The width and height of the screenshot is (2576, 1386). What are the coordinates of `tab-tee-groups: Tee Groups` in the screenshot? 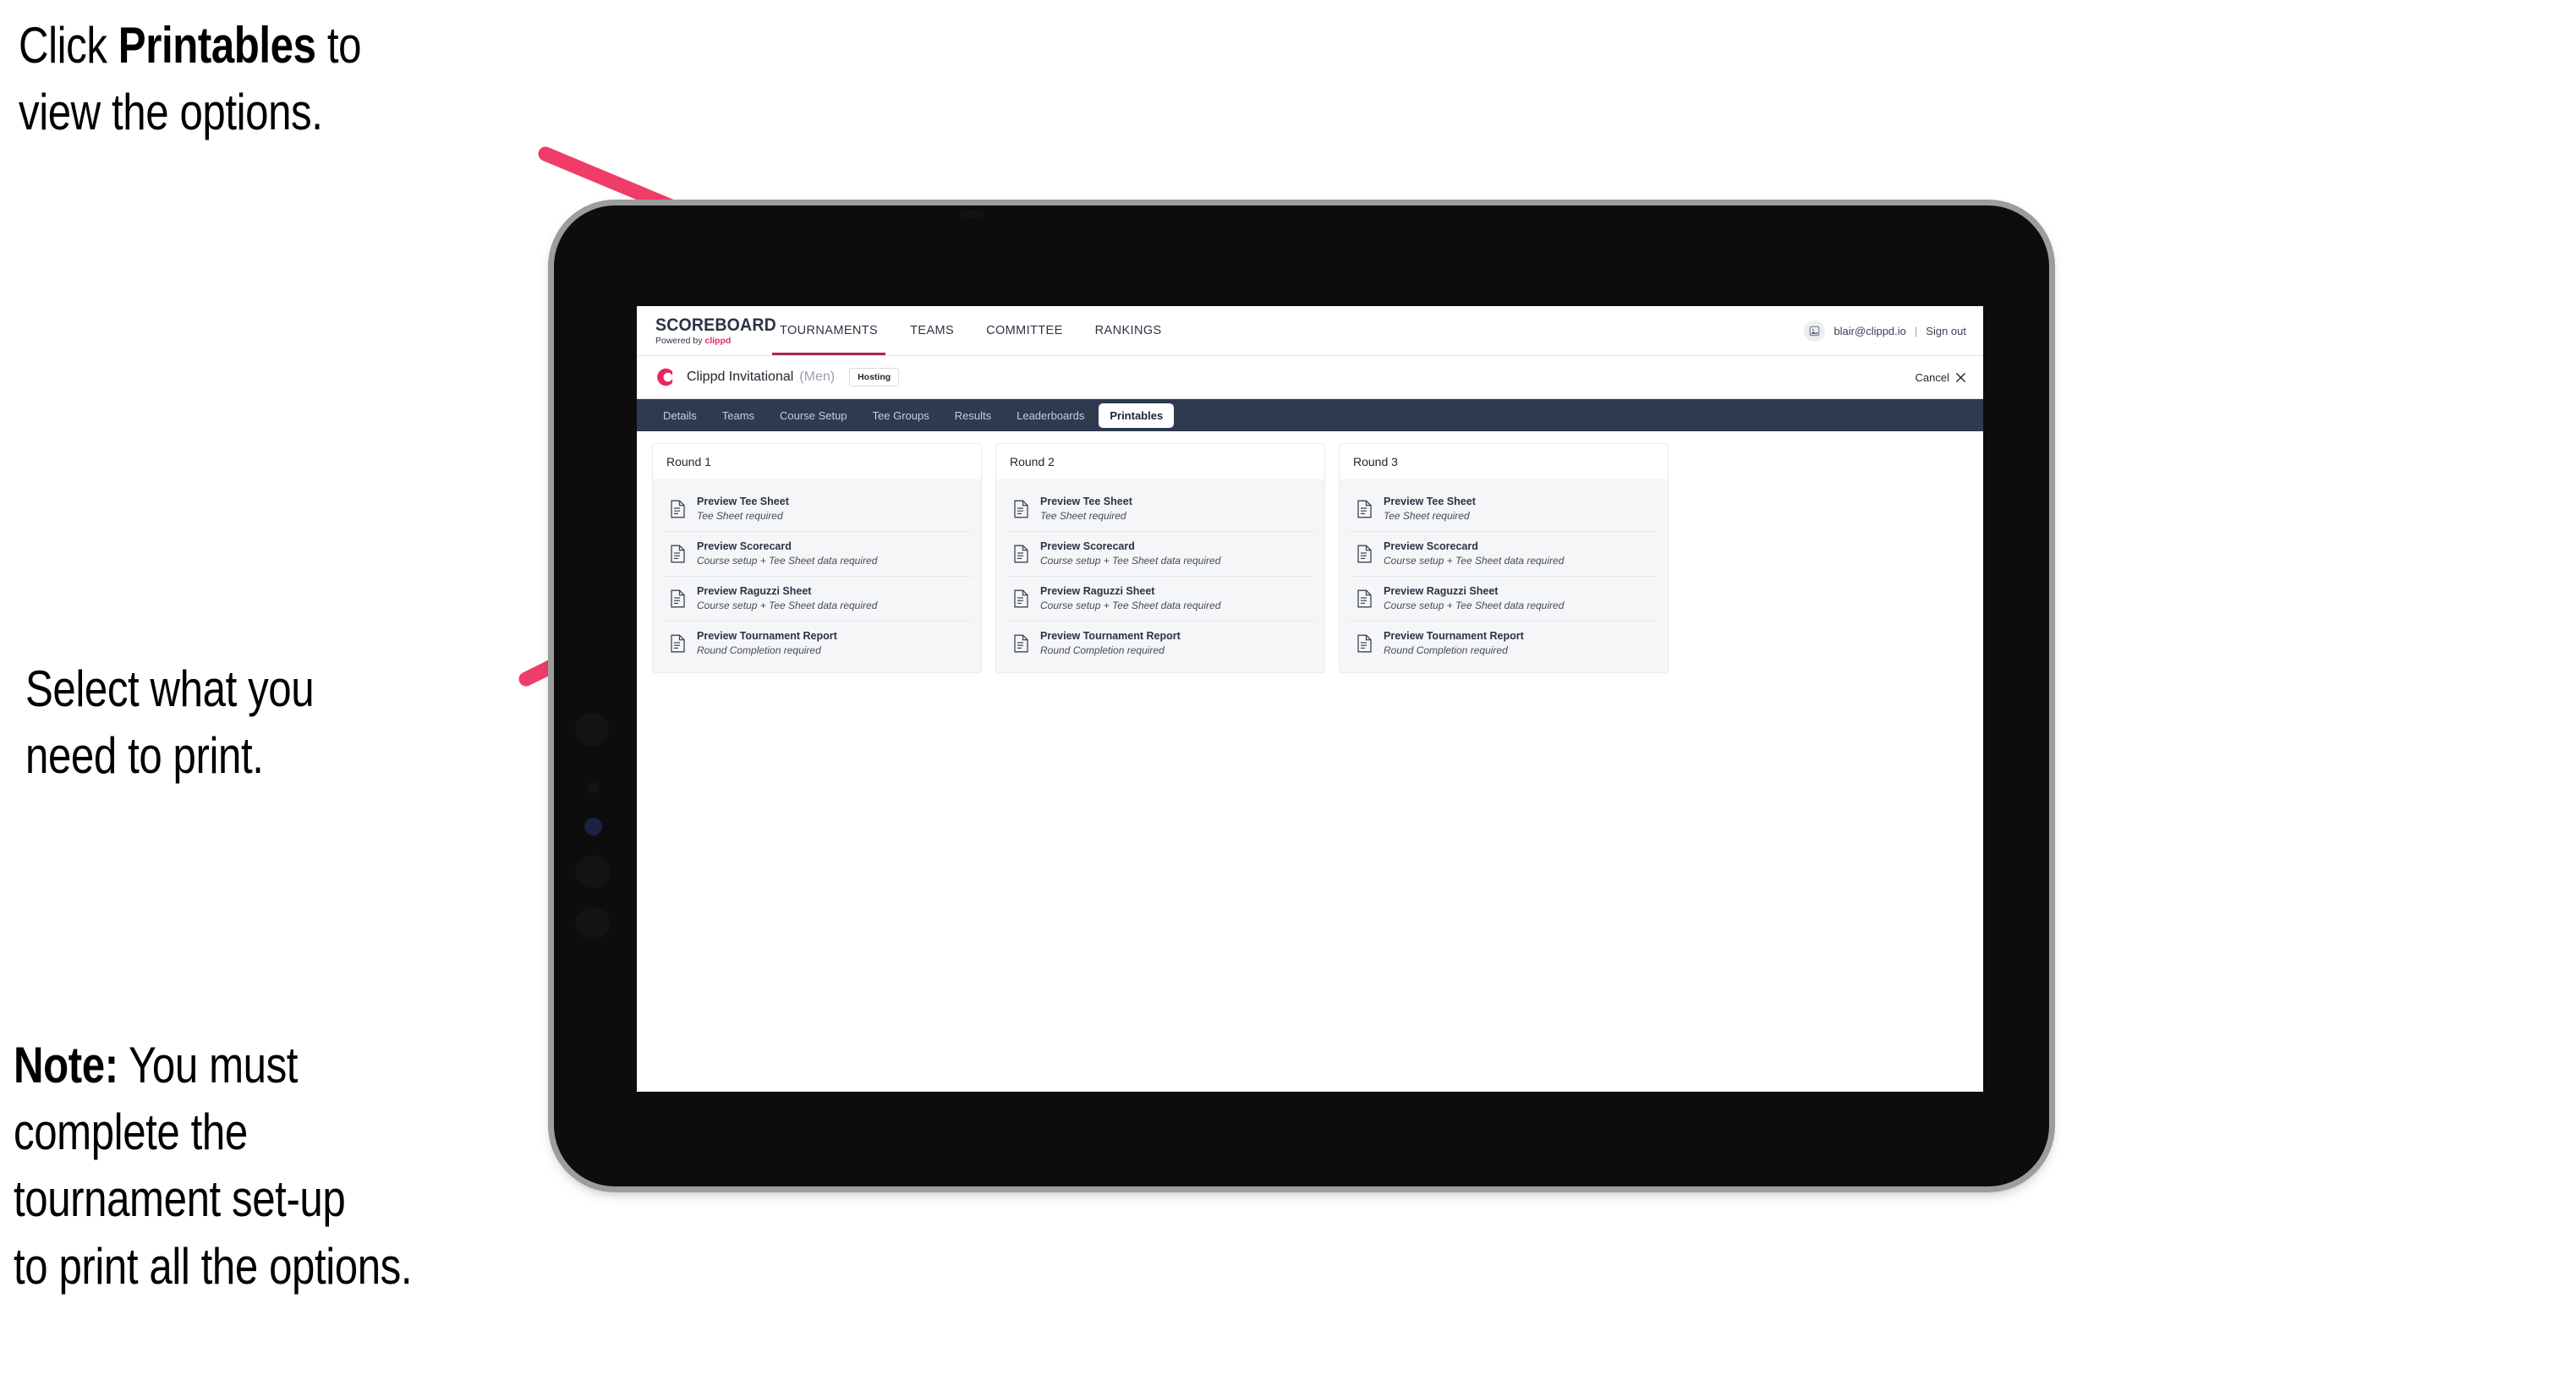 It's located at (901, 416).